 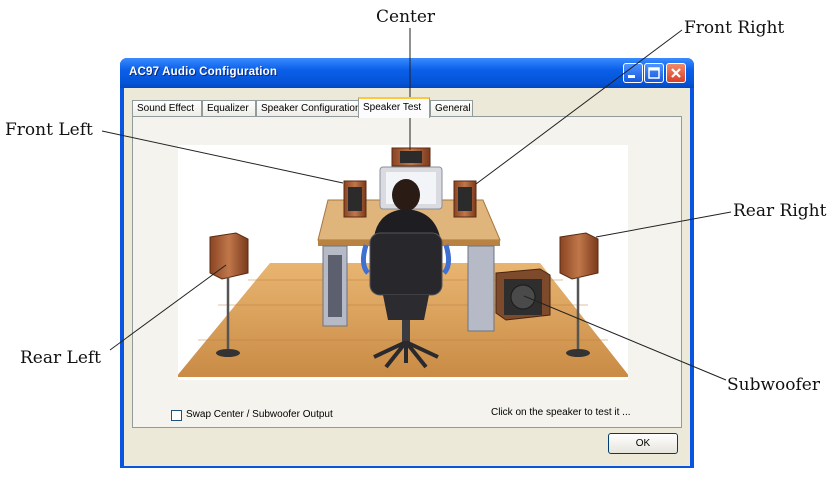 I want to click on callout-rear-left: Rear Left, so click(x=60, y=358).